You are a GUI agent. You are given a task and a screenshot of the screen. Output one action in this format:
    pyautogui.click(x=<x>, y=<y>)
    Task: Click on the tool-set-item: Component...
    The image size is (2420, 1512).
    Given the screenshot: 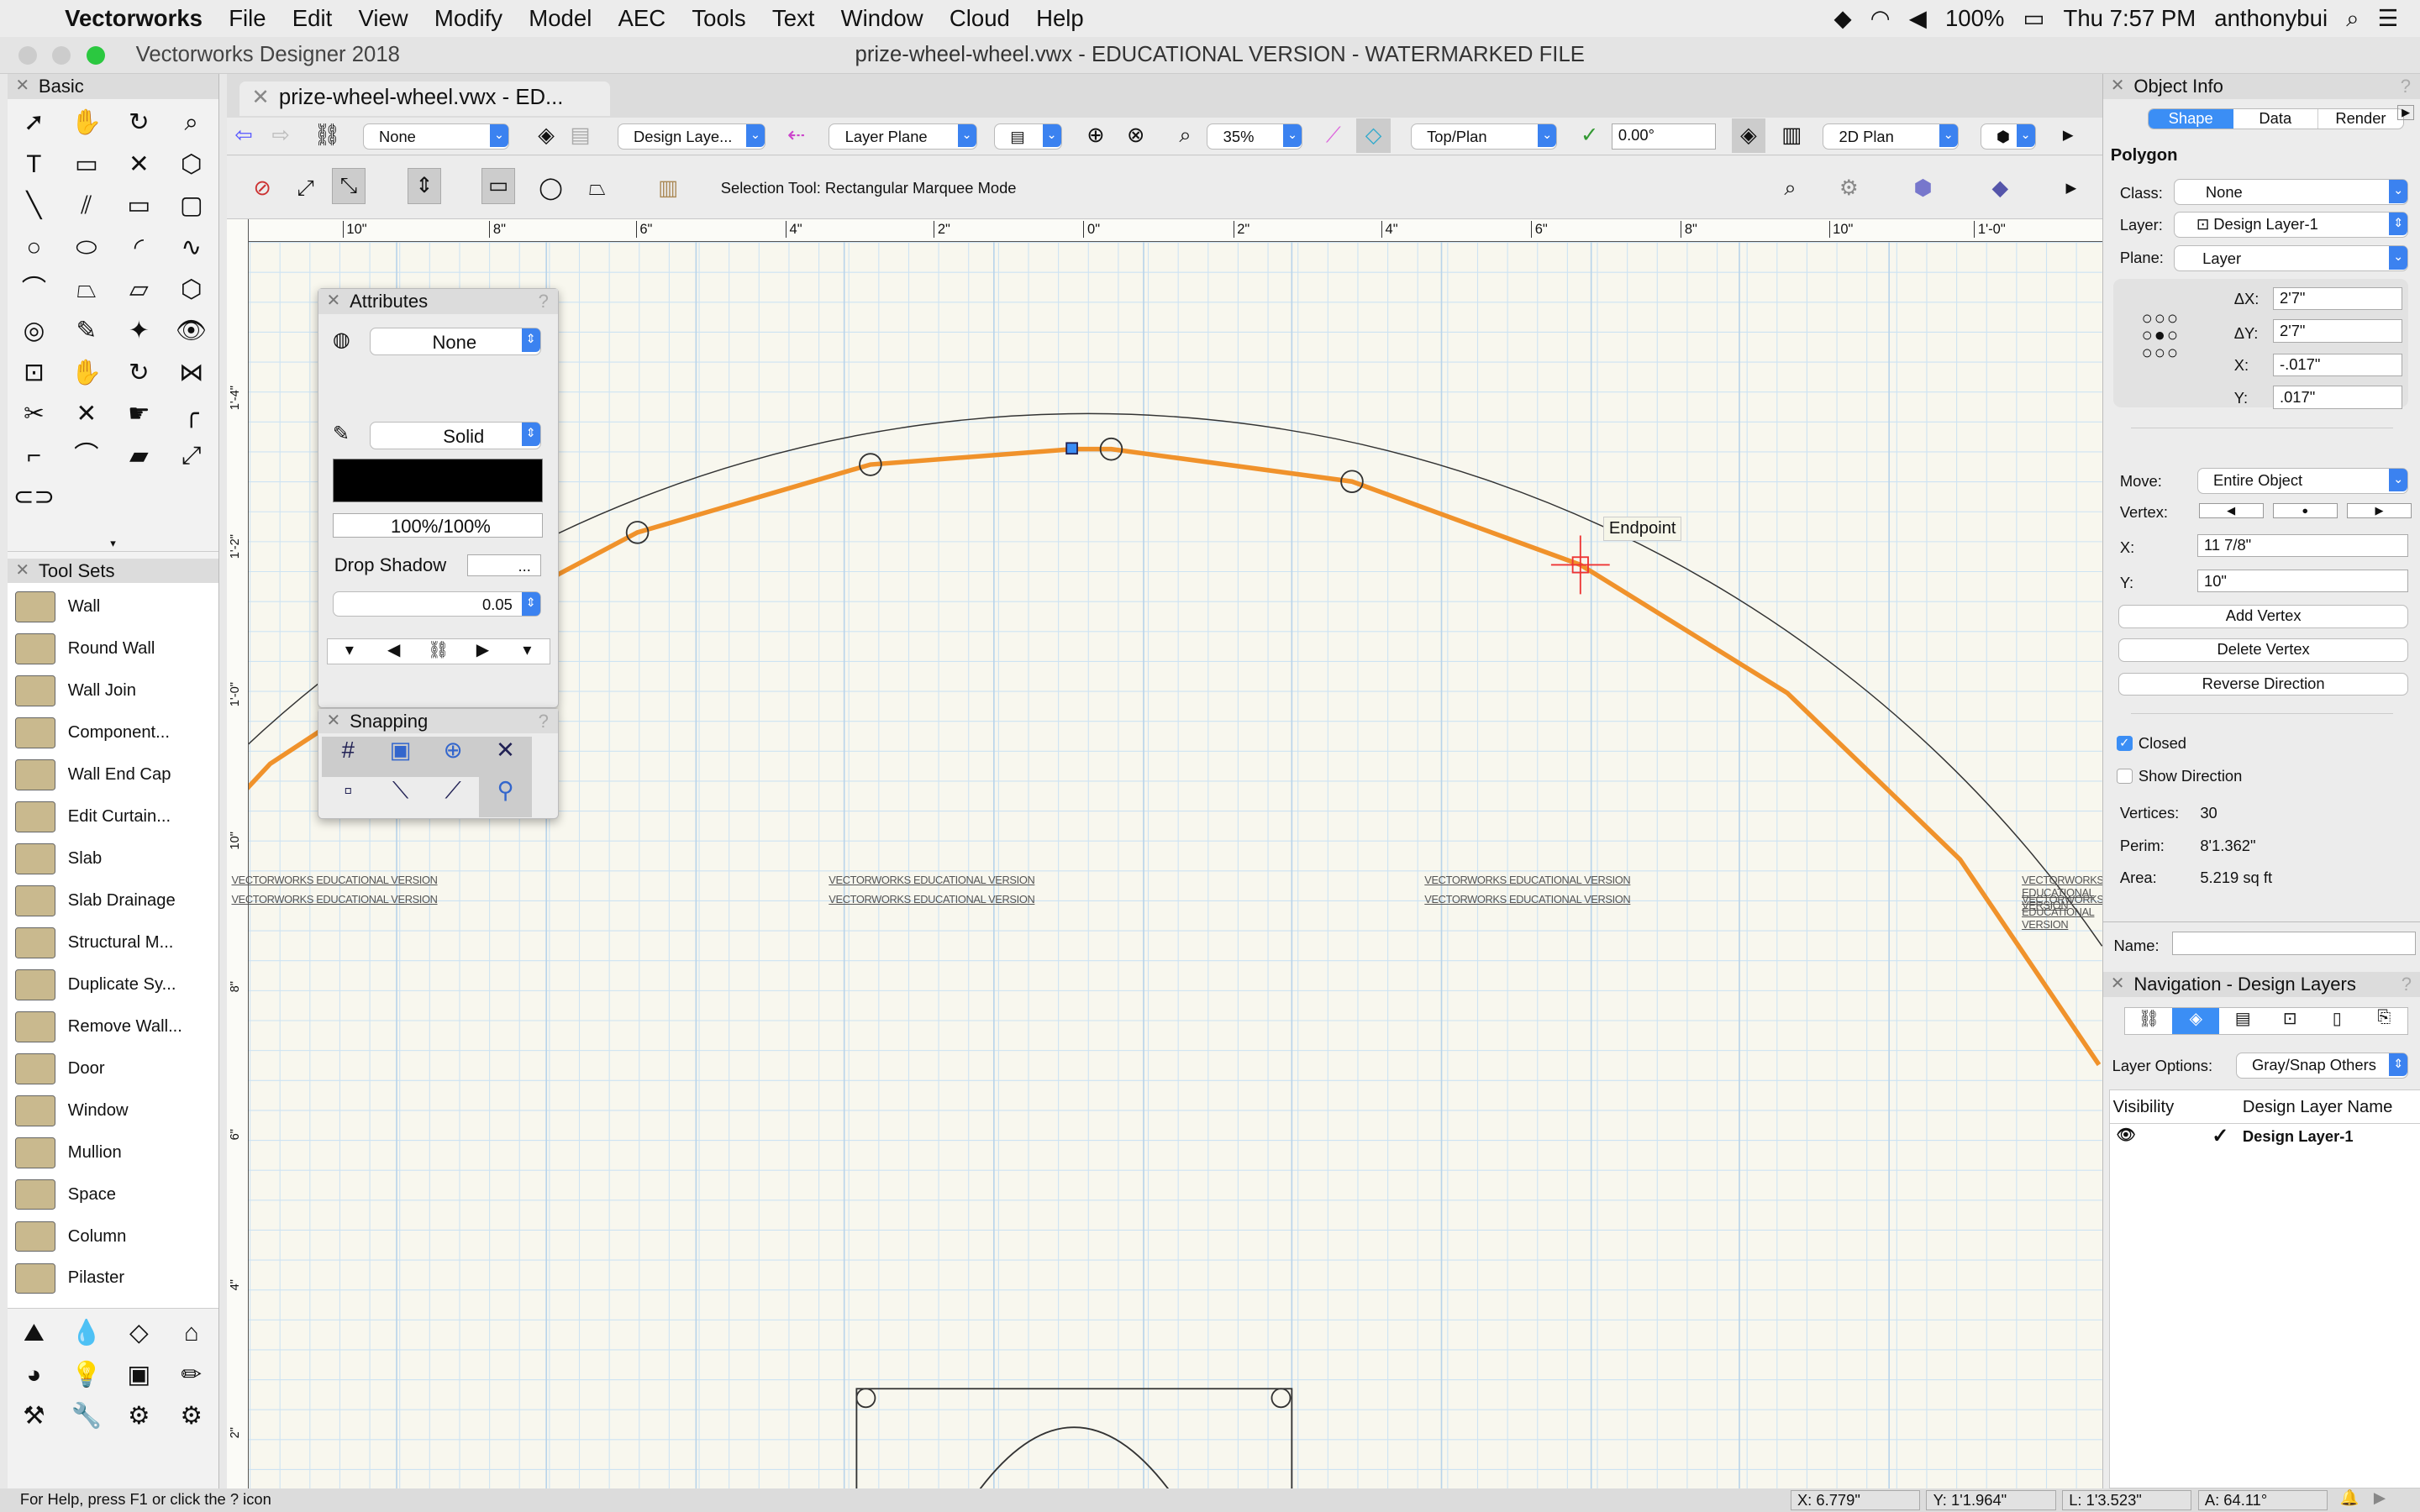 What is the action you would take?
    pyautogui.click(x=113, y=733)
    